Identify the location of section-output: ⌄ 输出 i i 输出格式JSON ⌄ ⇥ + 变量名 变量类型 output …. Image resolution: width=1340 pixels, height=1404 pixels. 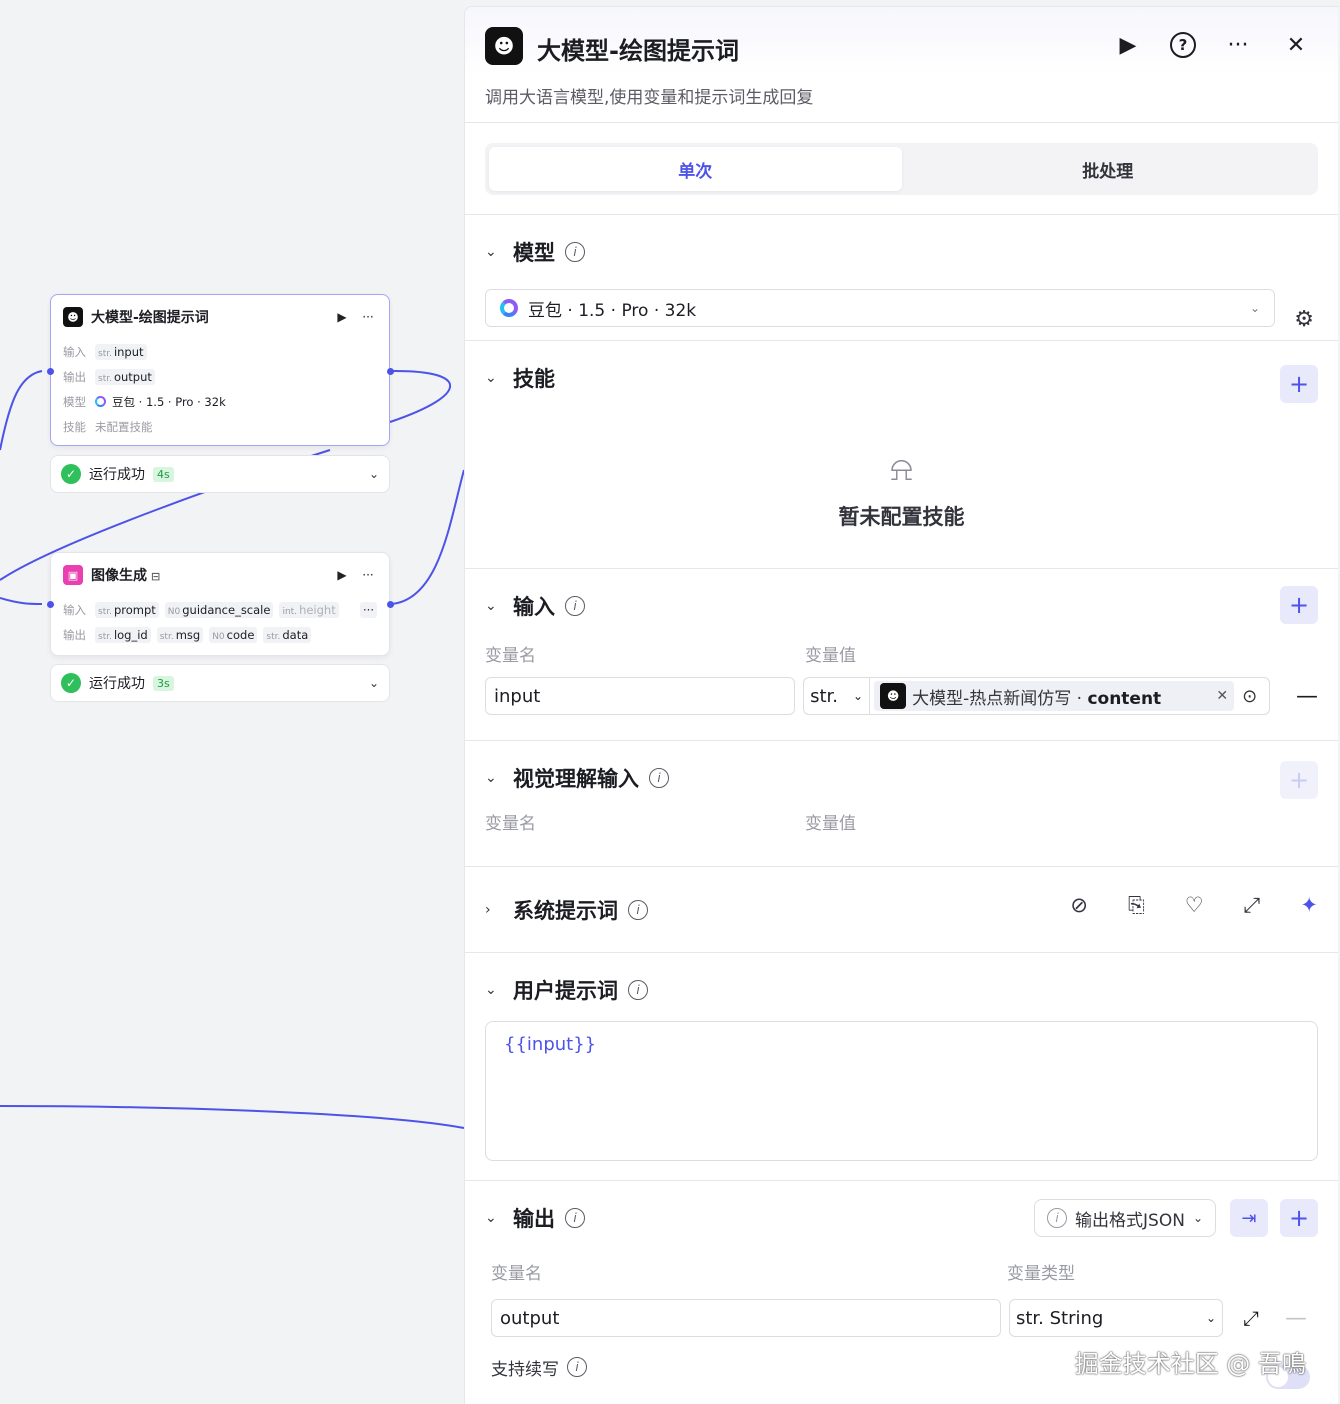
(901, 1292).